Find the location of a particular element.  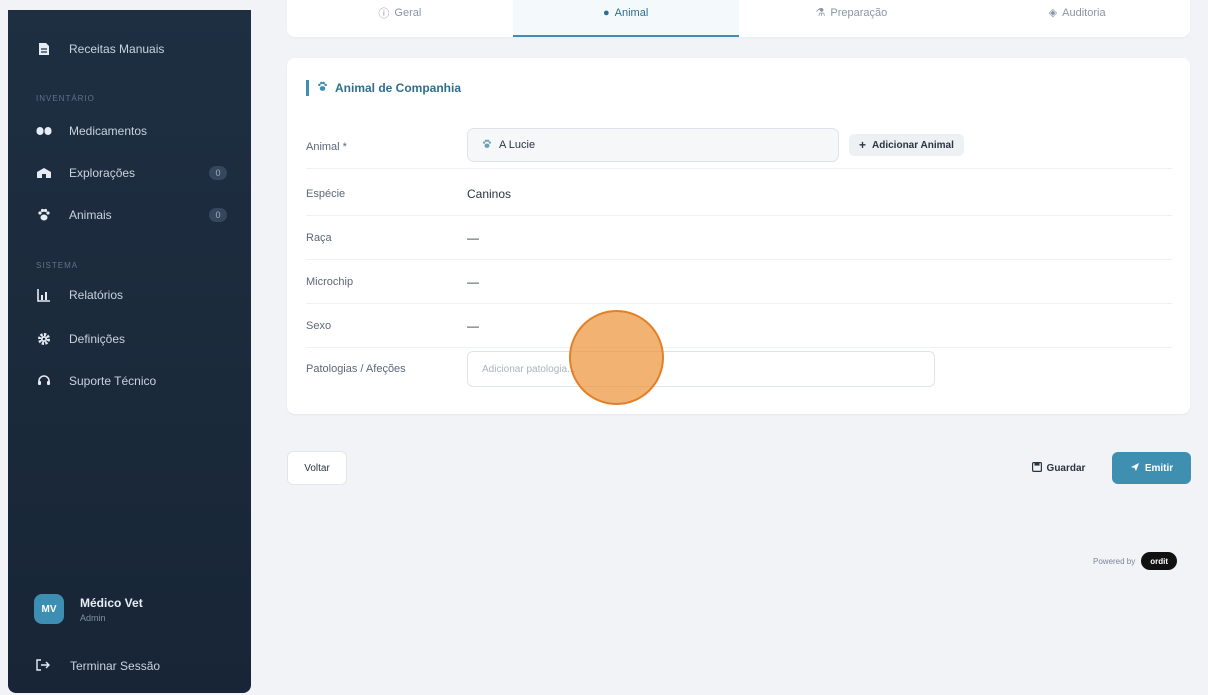

click-indicator is located at coordinates (616, 357).